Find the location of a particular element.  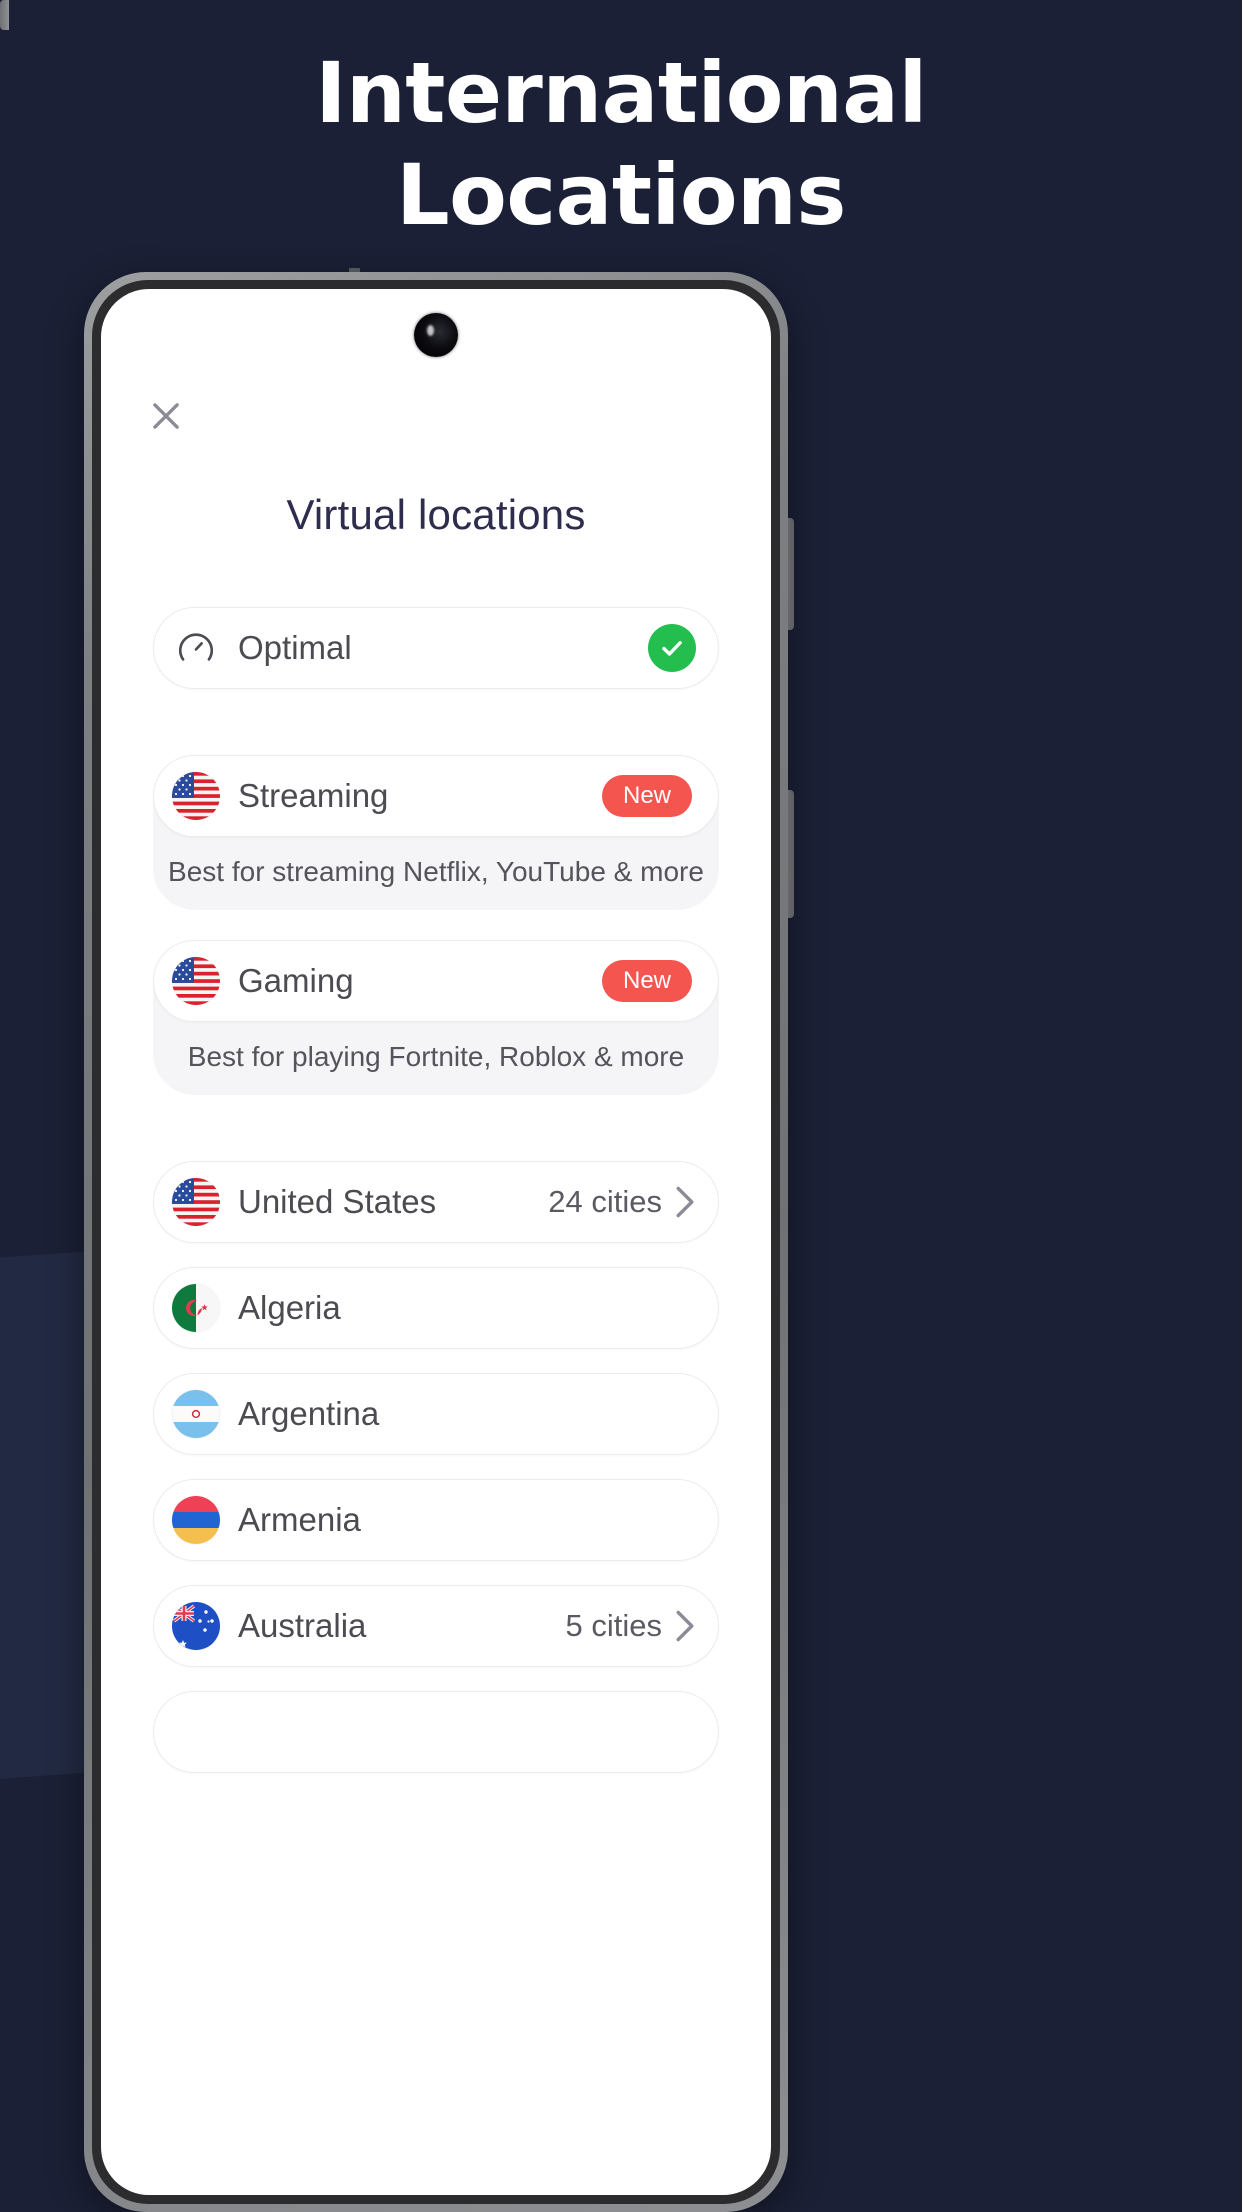

country-row-armenia: Armenia is located at coordinates (436, 1520).